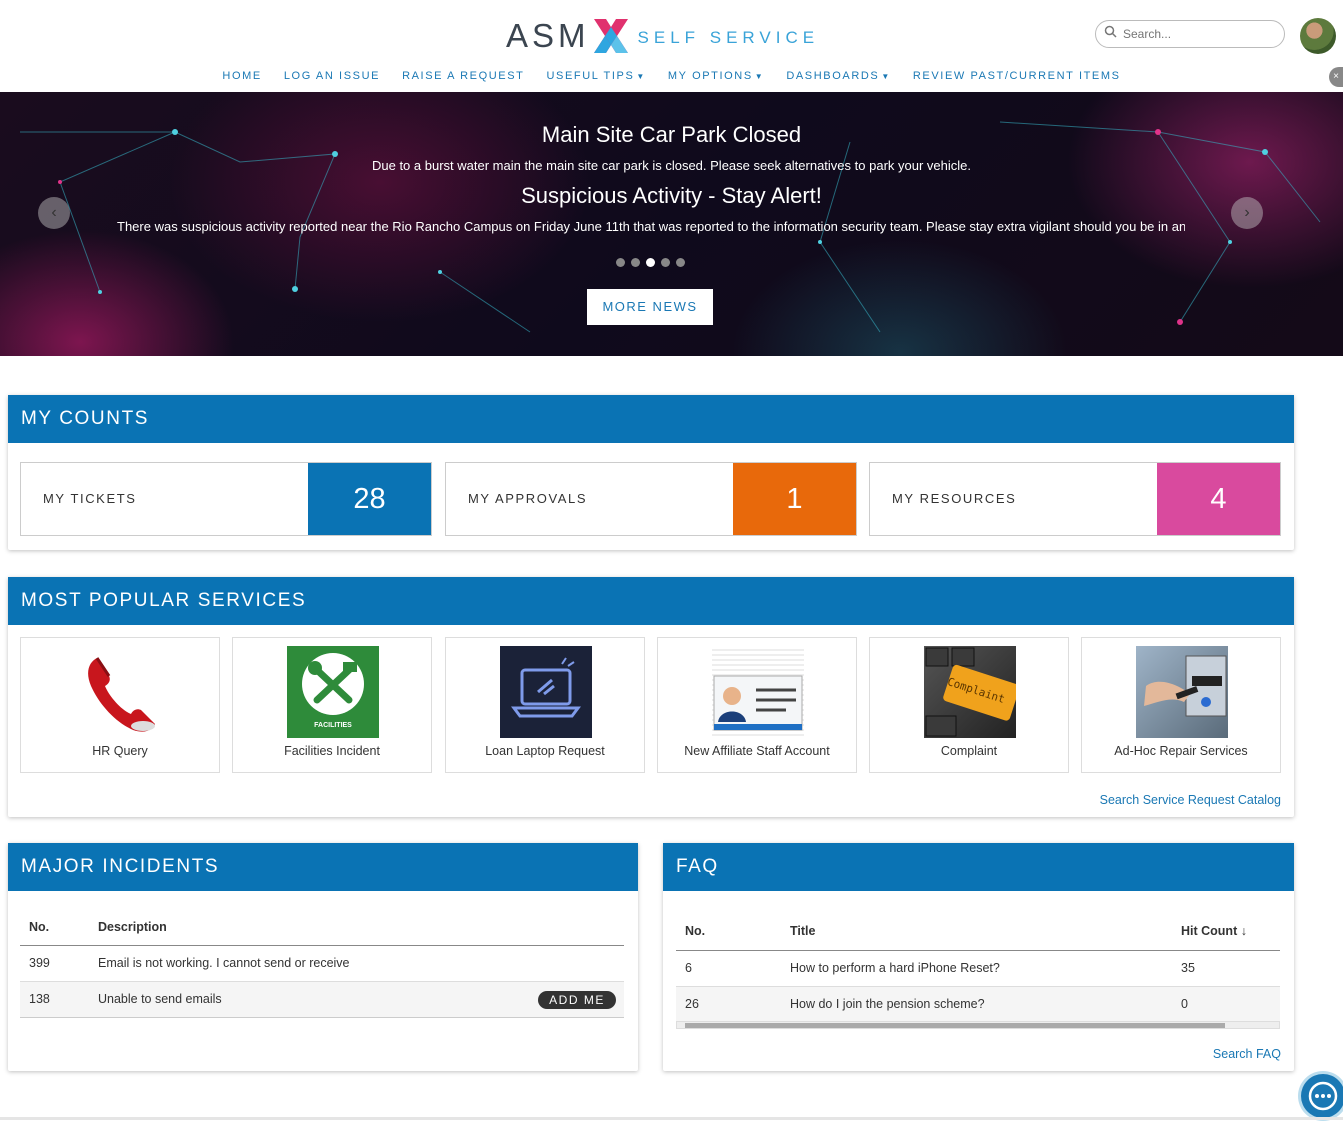  I want to click on news-title: Main Site Car Park Closed, so click(671, 134).